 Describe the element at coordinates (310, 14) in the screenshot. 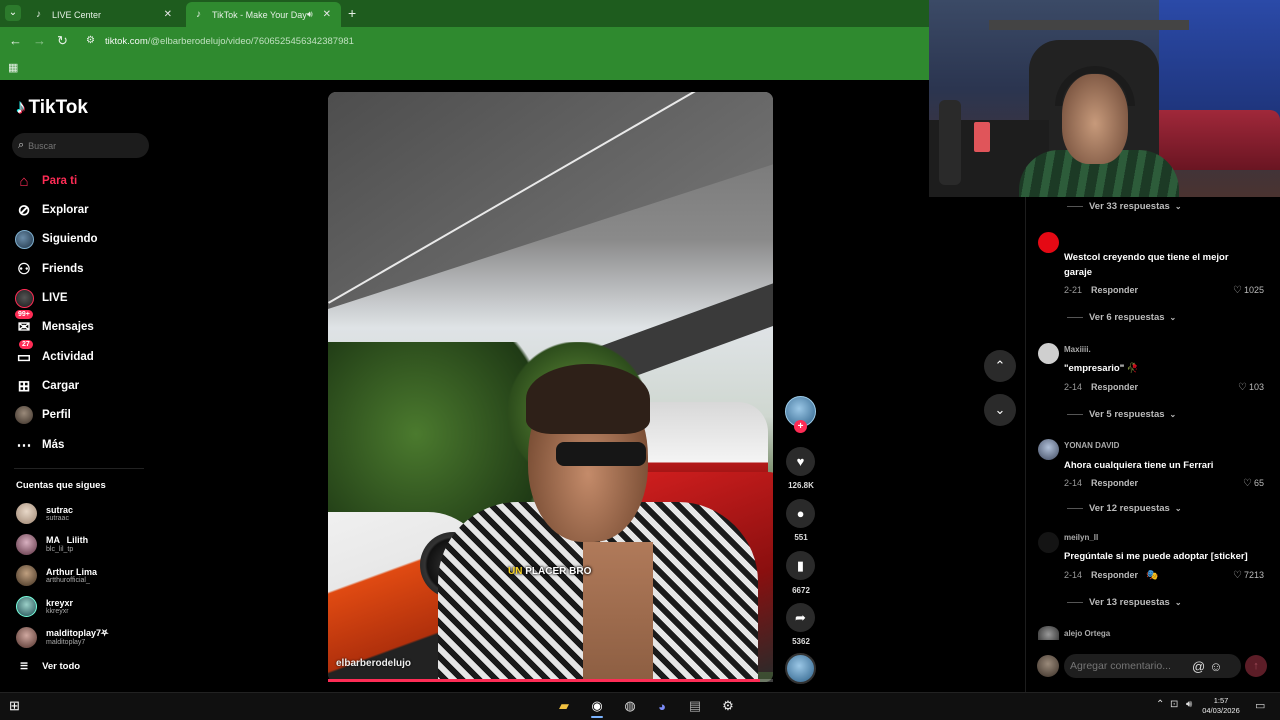

I see `speaker-icon: 🔊︎` at that location.